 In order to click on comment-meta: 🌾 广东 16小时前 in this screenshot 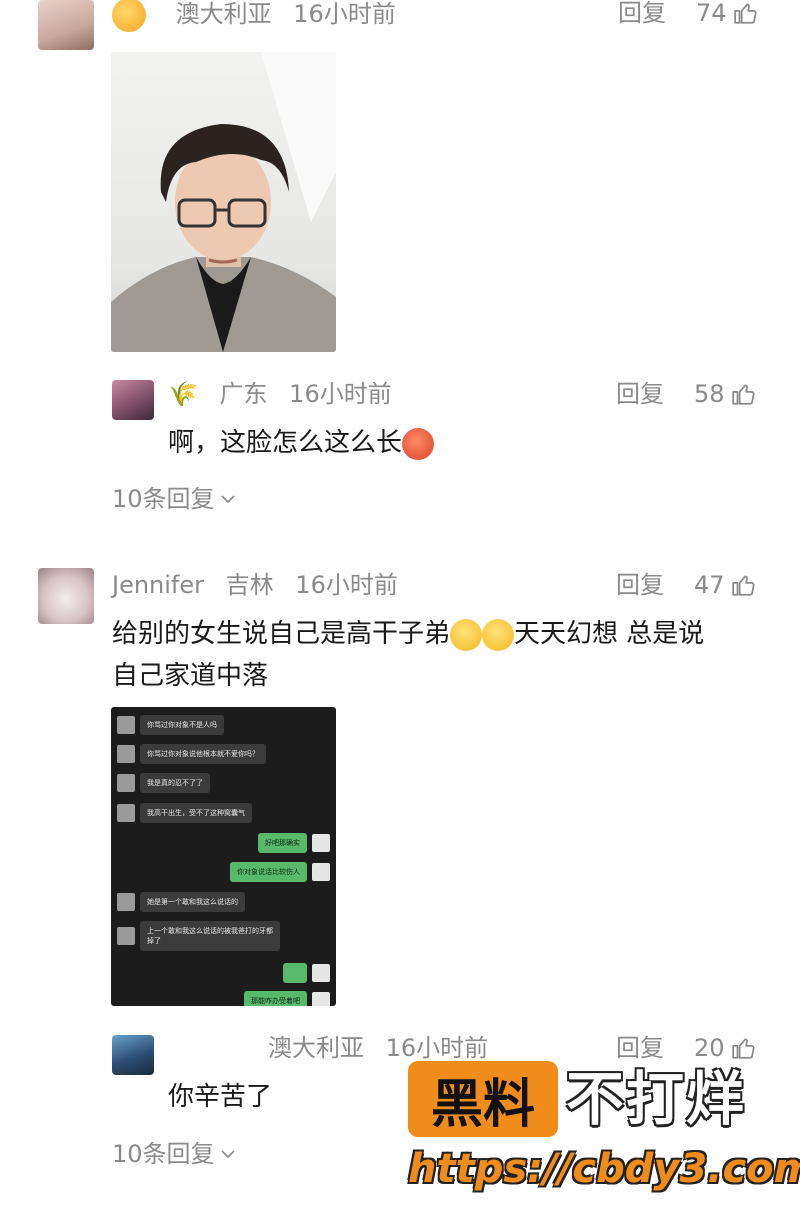, I will do `click(287, 394)`.